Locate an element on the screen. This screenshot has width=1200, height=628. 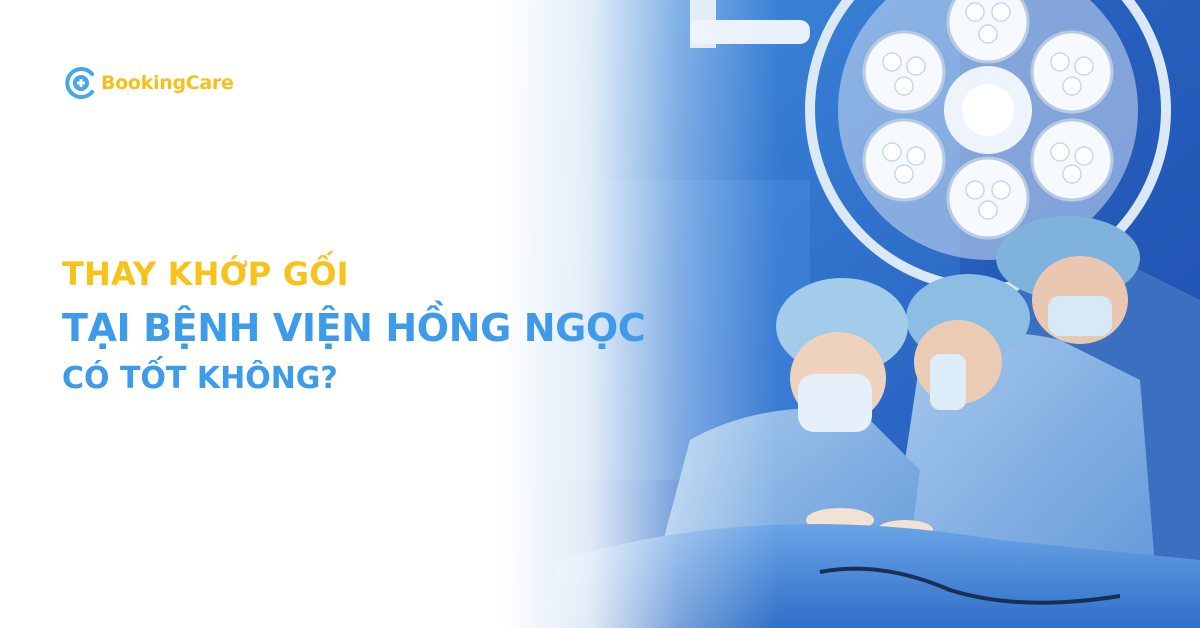
headline-line-1: THAY KHỚP GỐI is located at coordinates (205, 274).